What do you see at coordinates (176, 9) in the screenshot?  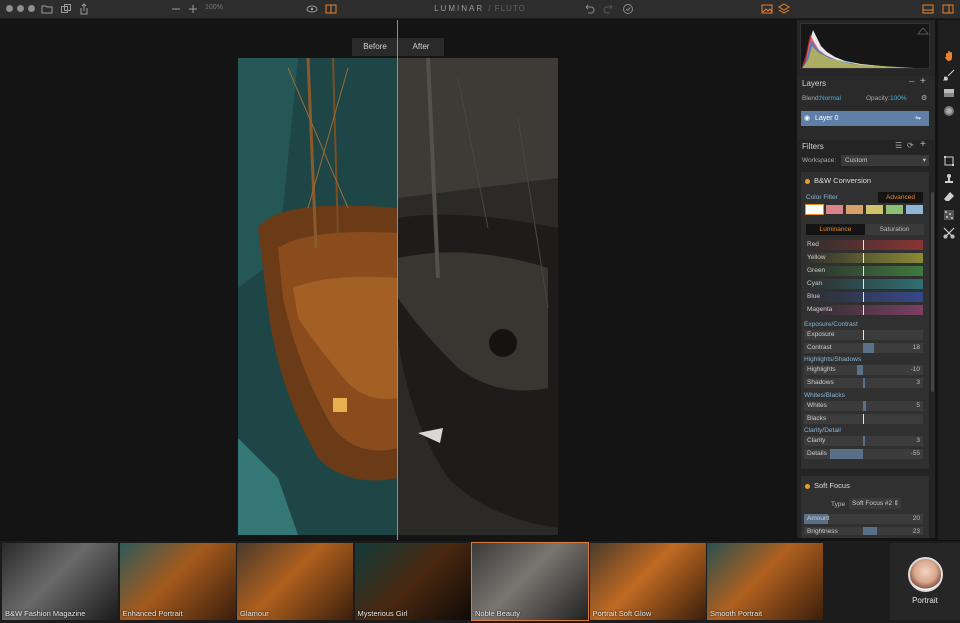 I see `zoom-out-icon` at bounding box center [176, 9].